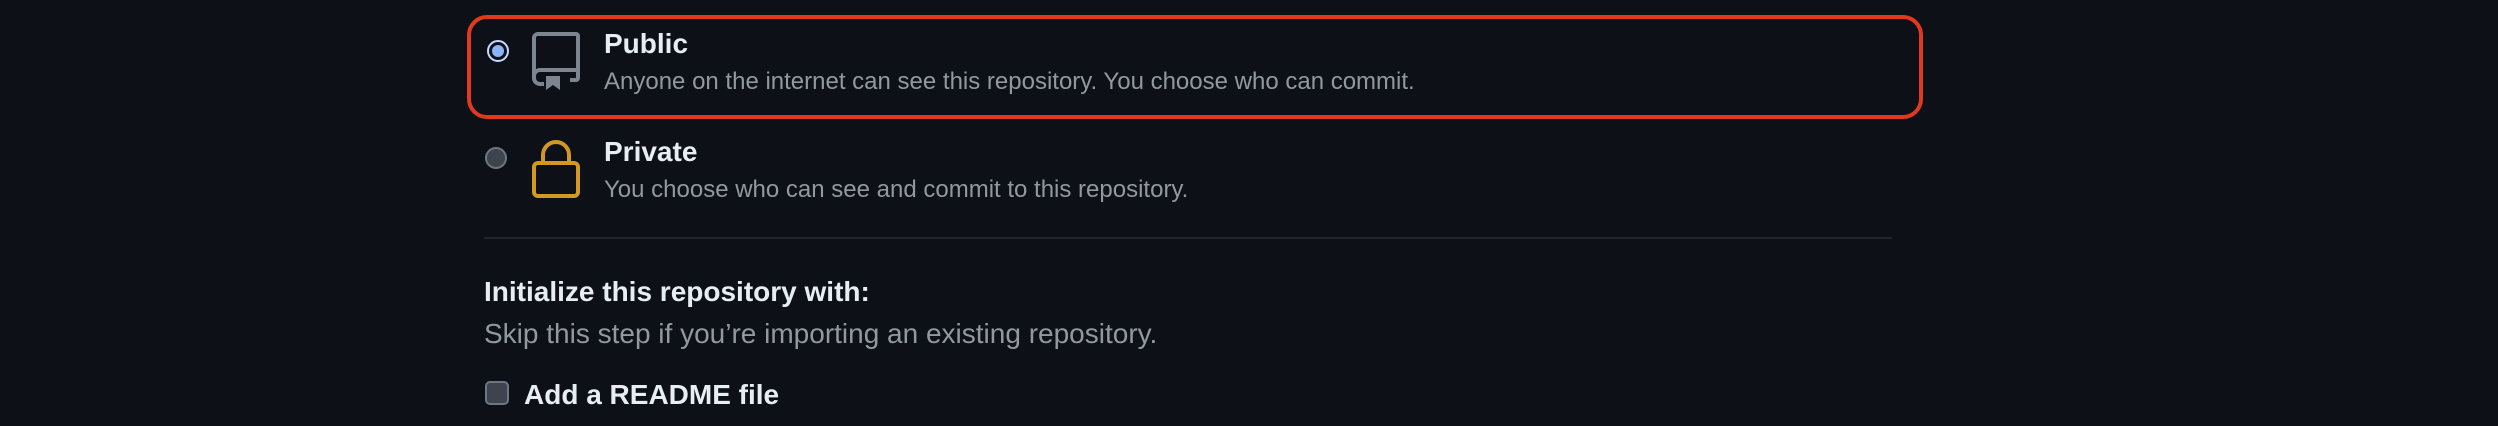  What do you see at coordinates (556, 63) in the screenshot?
I see `repo-book-icon` at bounding box center [556, 63].